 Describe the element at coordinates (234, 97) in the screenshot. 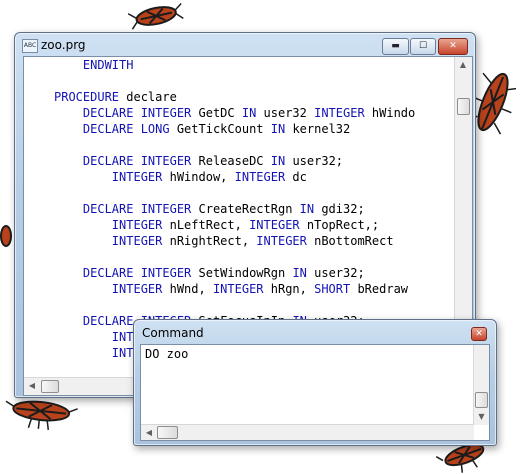

I see `code-line: PROCEDURE declare` at that location.